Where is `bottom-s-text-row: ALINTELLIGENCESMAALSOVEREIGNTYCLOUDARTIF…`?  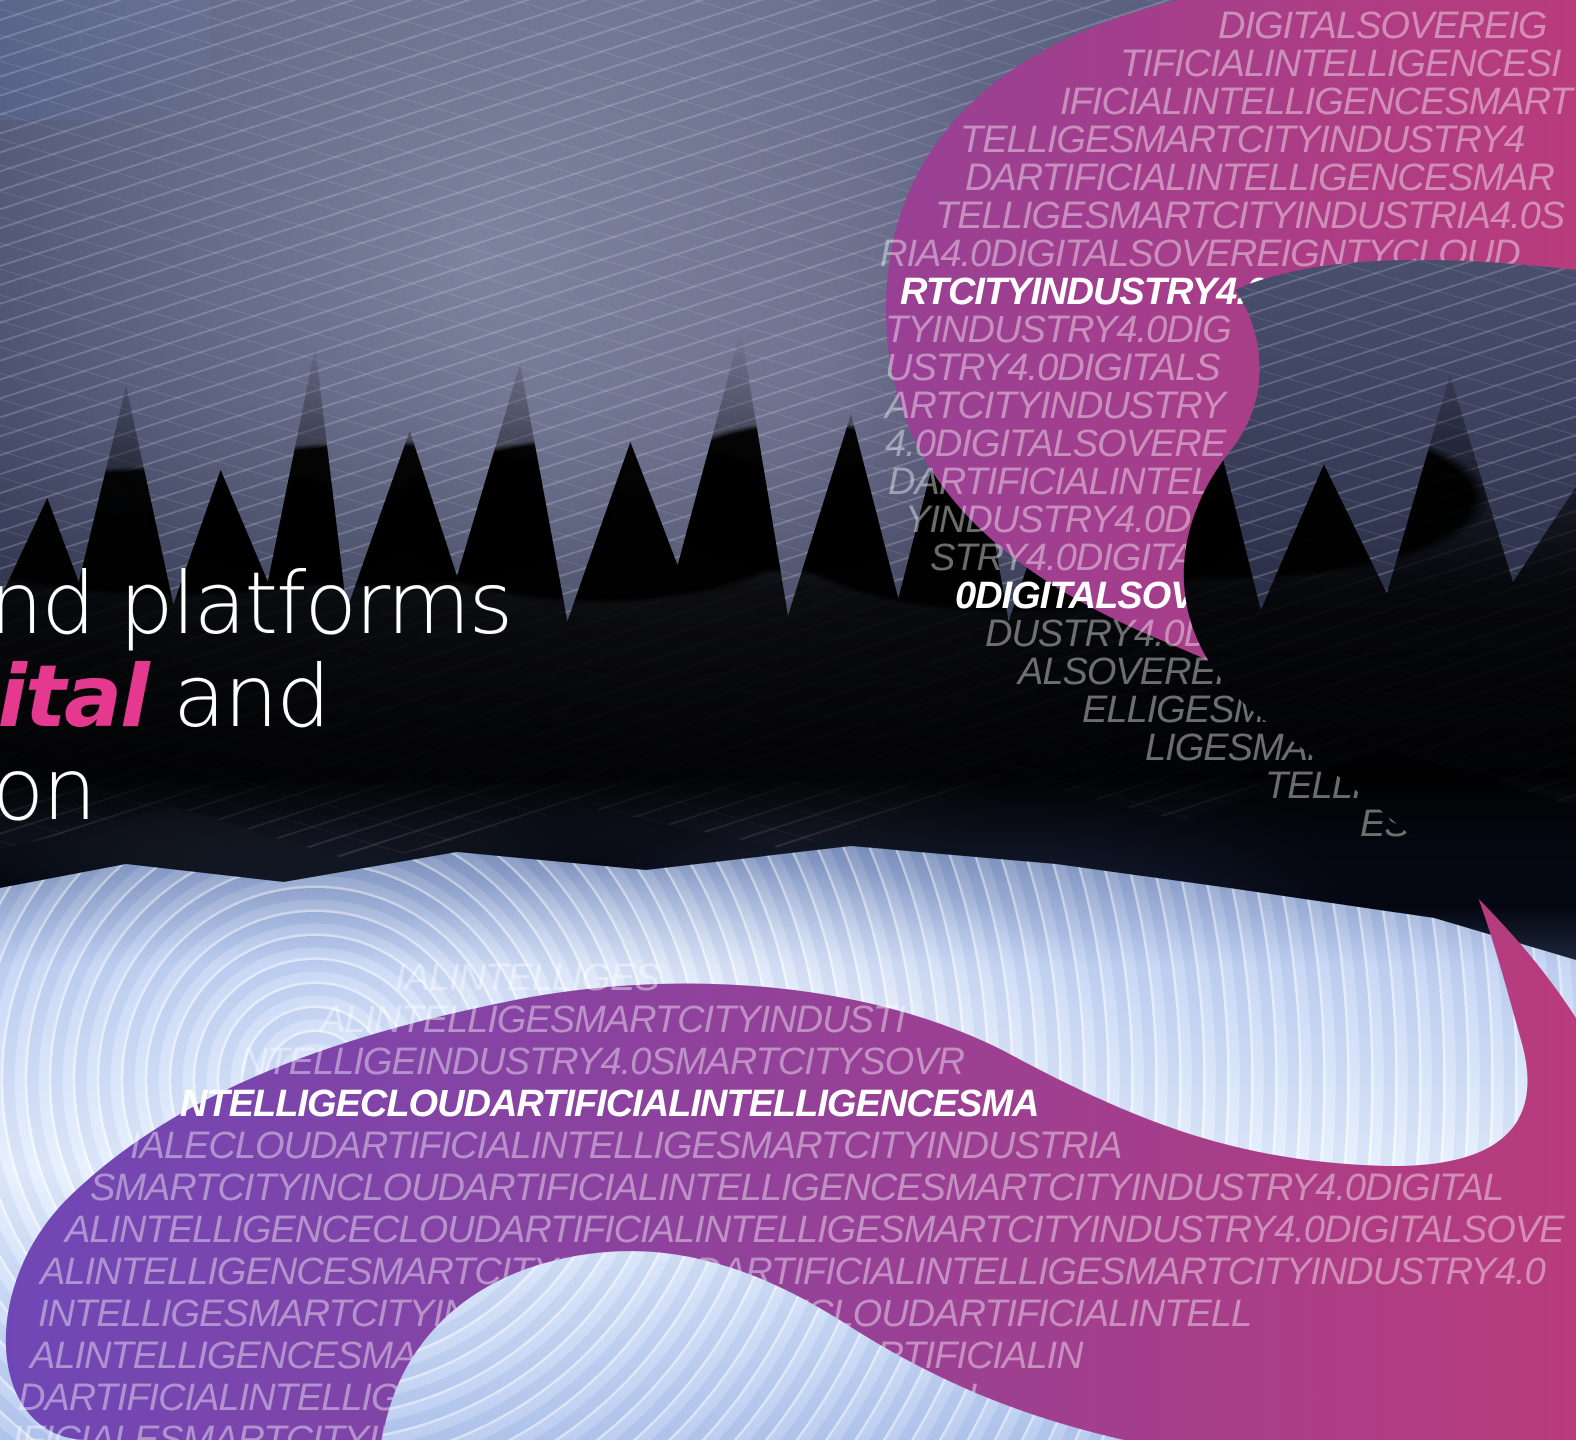 bottom-s-text-row: ALINTELLIGENCESMAALSOVEREIGNTYCLOUDARTIF… is located at coordinates (556, 1356).